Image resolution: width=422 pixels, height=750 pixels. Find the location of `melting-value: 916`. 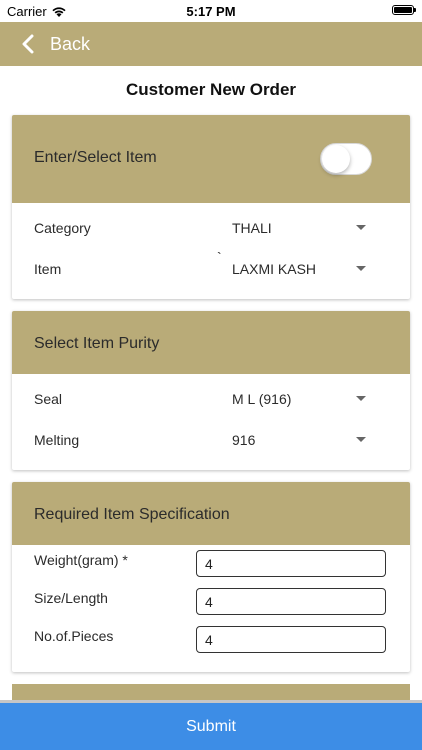

melting-value: 916 is located at coordinates (244, 440).